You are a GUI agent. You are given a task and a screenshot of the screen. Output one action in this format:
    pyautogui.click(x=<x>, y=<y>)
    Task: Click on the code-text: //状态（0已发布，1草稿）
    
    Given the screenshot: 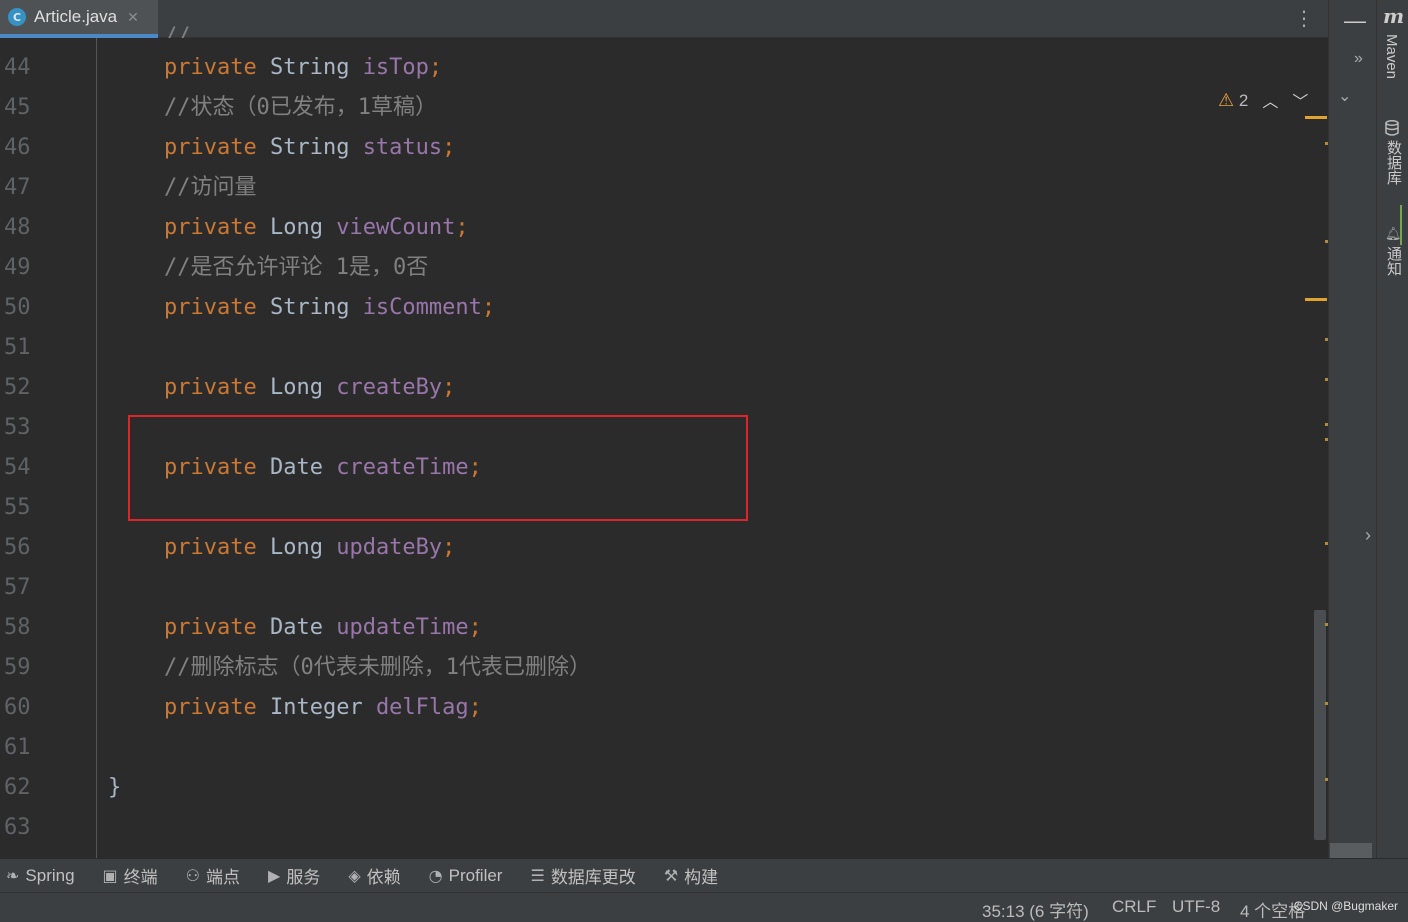 What is the action you would take?
    pyautogui.click(x=300, y=108)
    